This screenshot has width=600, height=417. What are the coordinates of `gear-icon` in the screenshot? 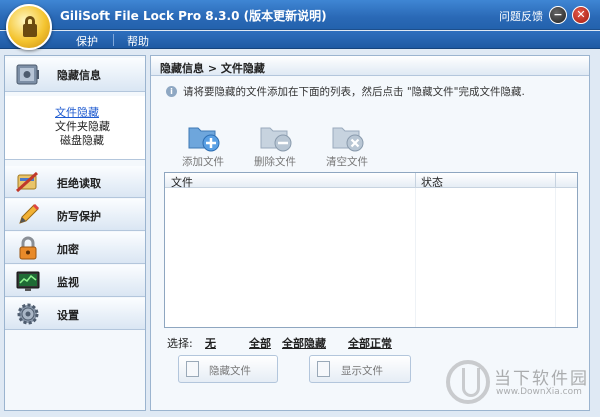 It's located at (28, 314).